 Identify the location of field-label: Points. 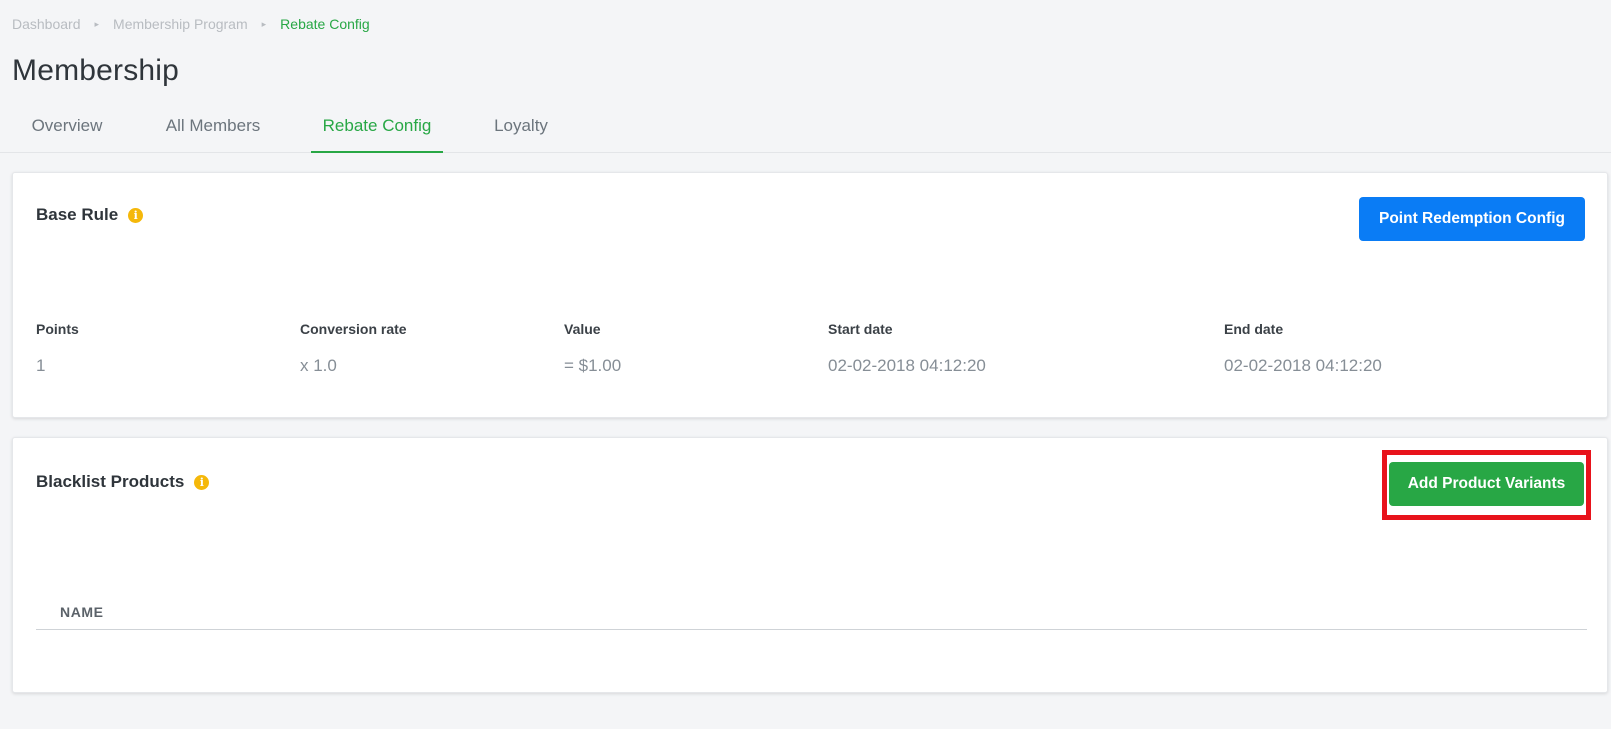
(57, 329).